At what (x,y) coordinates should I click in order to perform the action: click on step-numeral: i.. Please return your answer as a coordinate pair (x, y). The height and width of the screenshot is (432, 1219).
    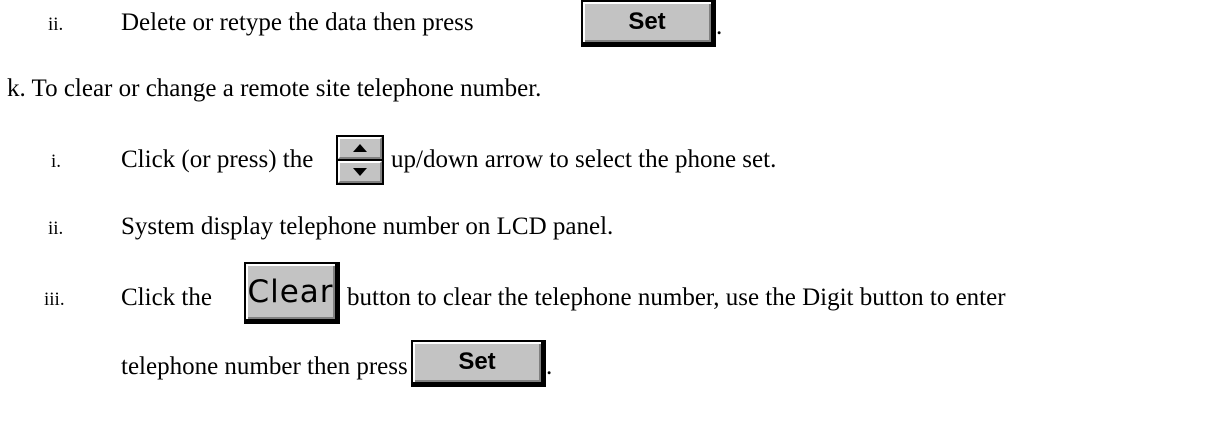
    Looking at the image, I should click on (56, 161).